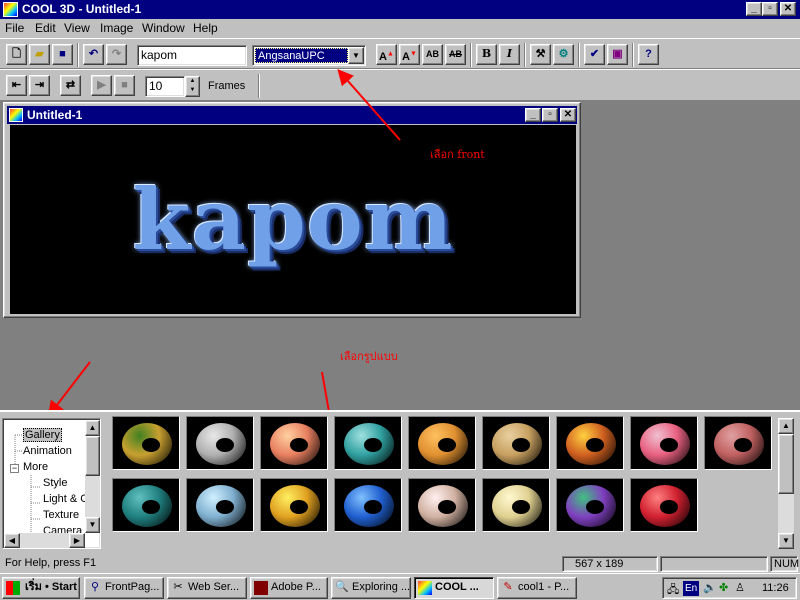 The image size is (800, 600). What do you see at coordinates (14, 468) in the screenshot?
I see `tree-collapse-icon: −` at bounding box center [14, 468].